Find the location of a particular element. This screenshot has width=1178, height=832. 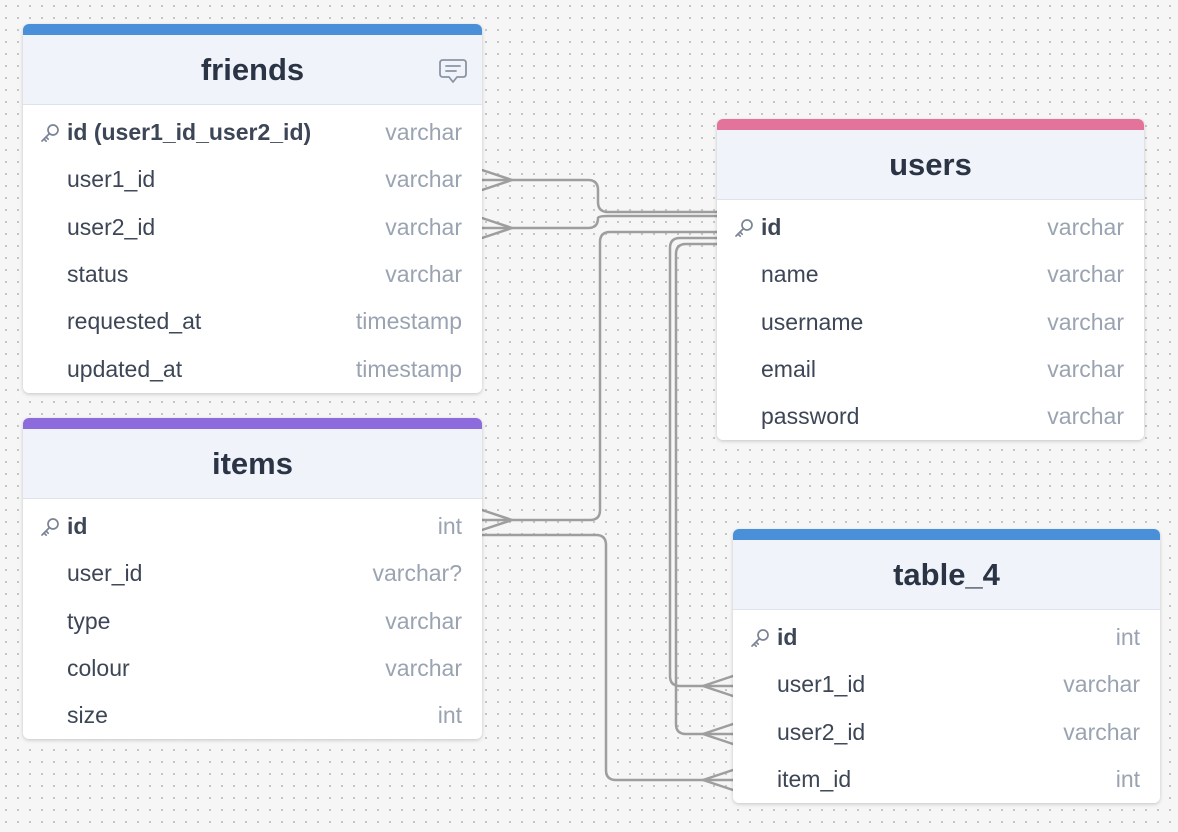

column-name: username is located at coordinates (812, 321).